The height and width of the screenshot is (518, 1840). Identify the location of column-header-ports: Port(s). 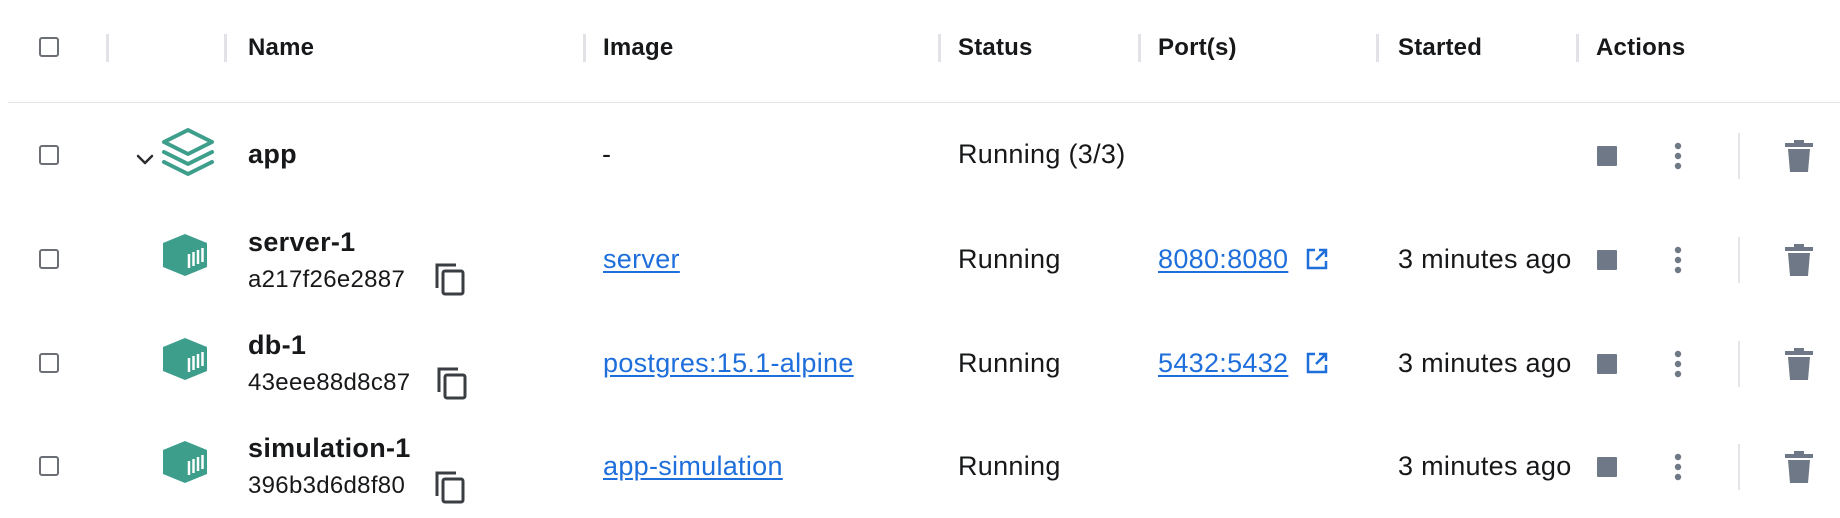
(1197, 48).